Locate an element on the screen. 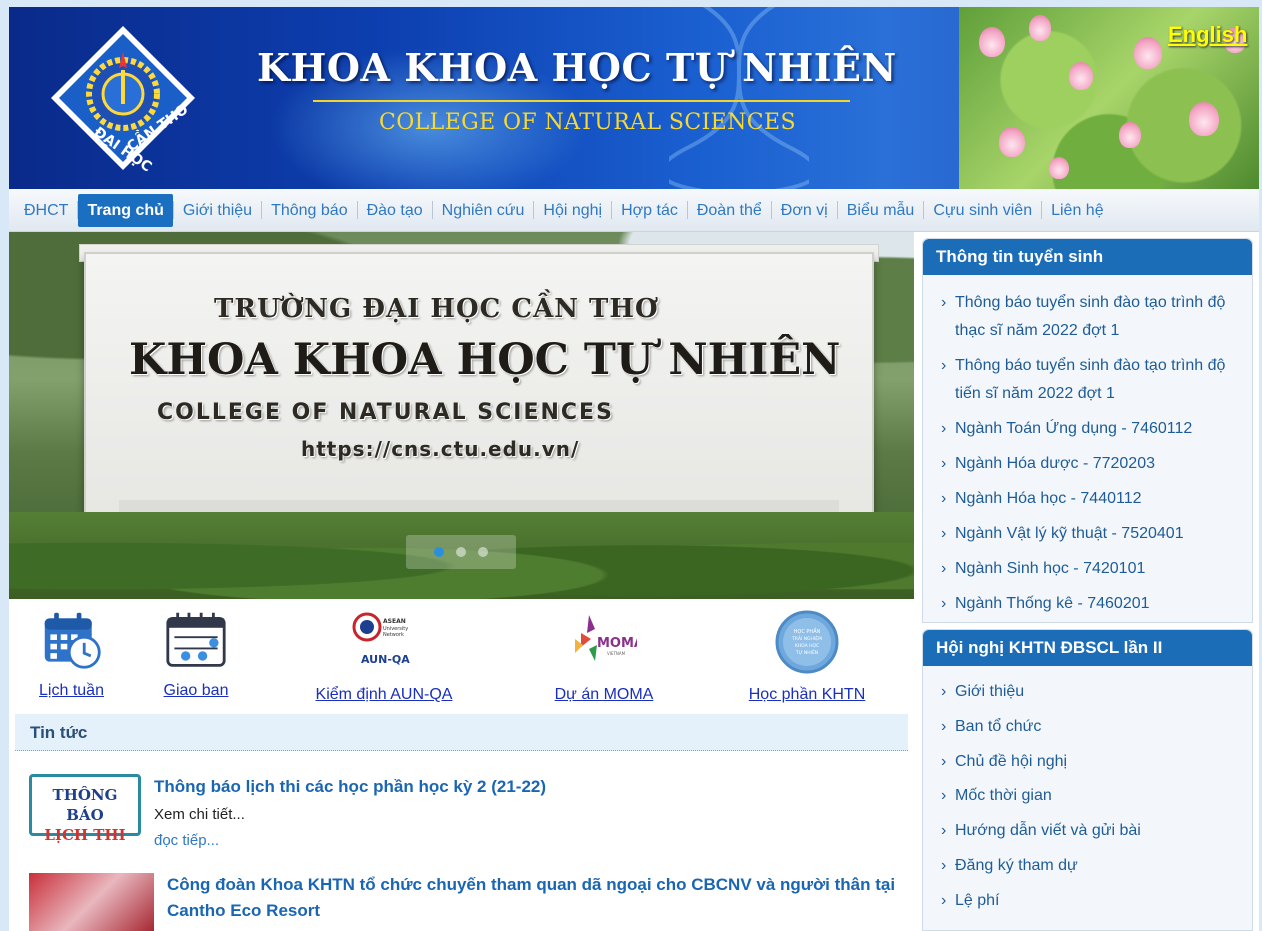  thumbnail-line2: LỊCH THI is located at coordinates (85, 835).